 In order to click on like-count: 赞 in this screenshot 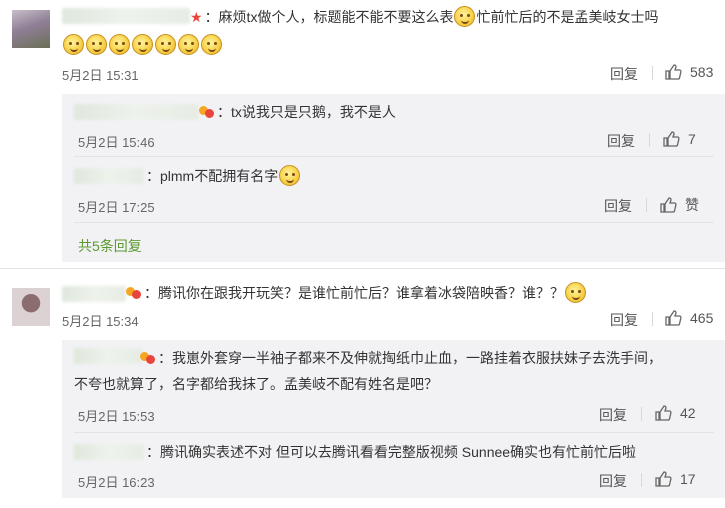, I will do `click(692, 205)`.